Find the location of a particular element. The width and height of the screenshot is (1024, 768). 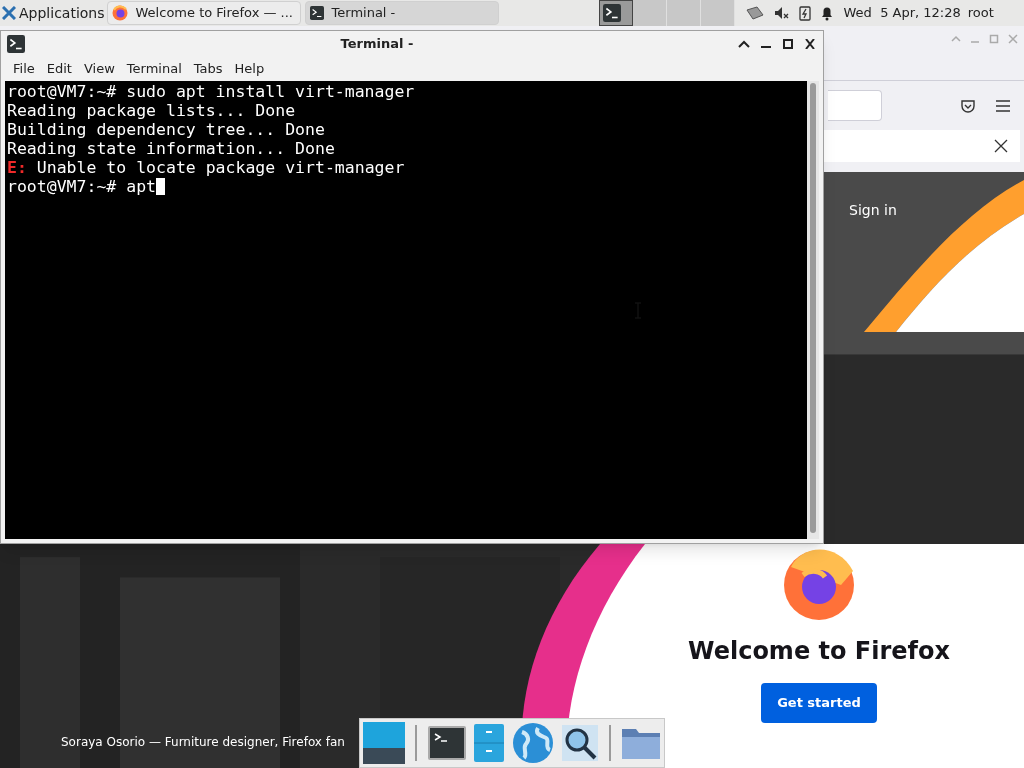

clock-text: Wed 5 Apr, 12:28 is located at coordinates (902, 13).